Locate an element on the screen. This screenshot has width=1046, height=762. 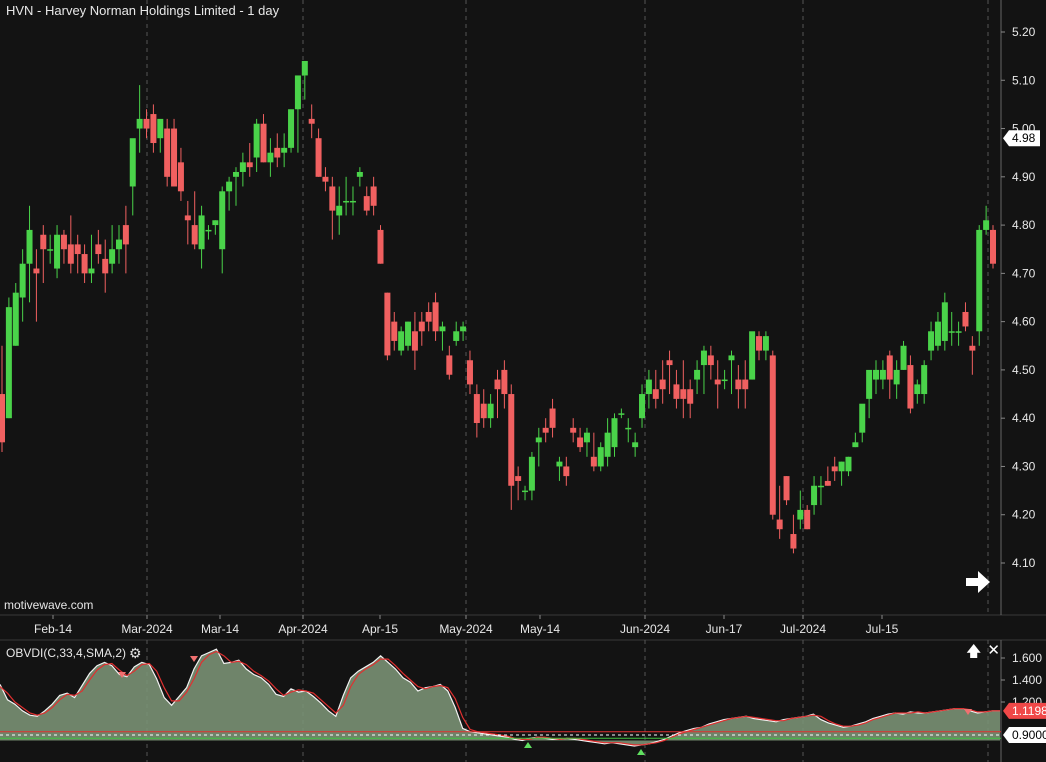
up-arrow-icon: 🡅 is located at coordinates (973, 653).